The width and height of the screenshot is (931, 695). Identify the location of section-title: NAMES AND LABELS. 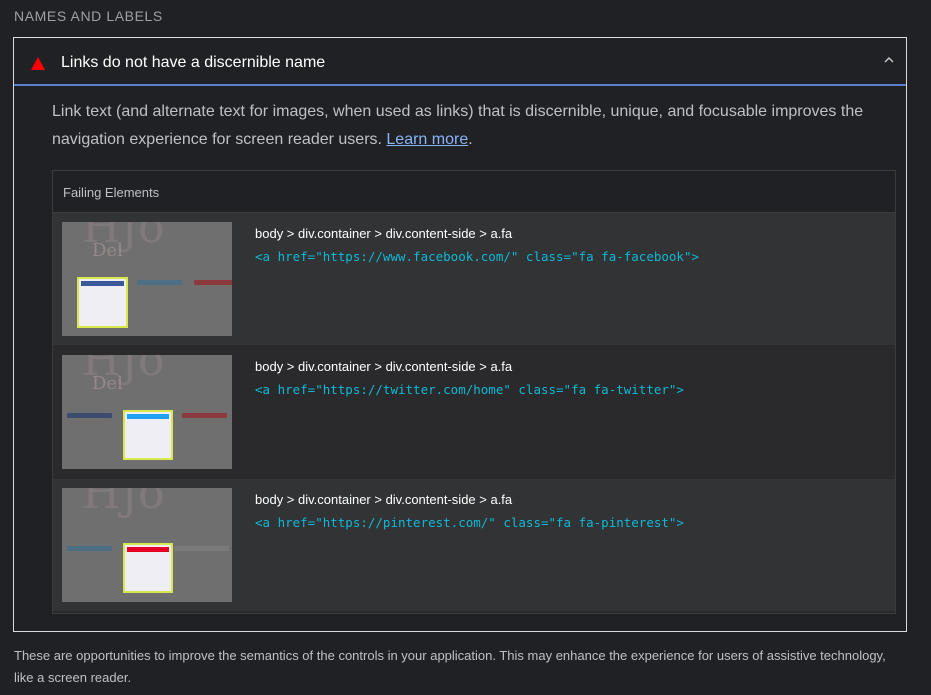
(88, 16).